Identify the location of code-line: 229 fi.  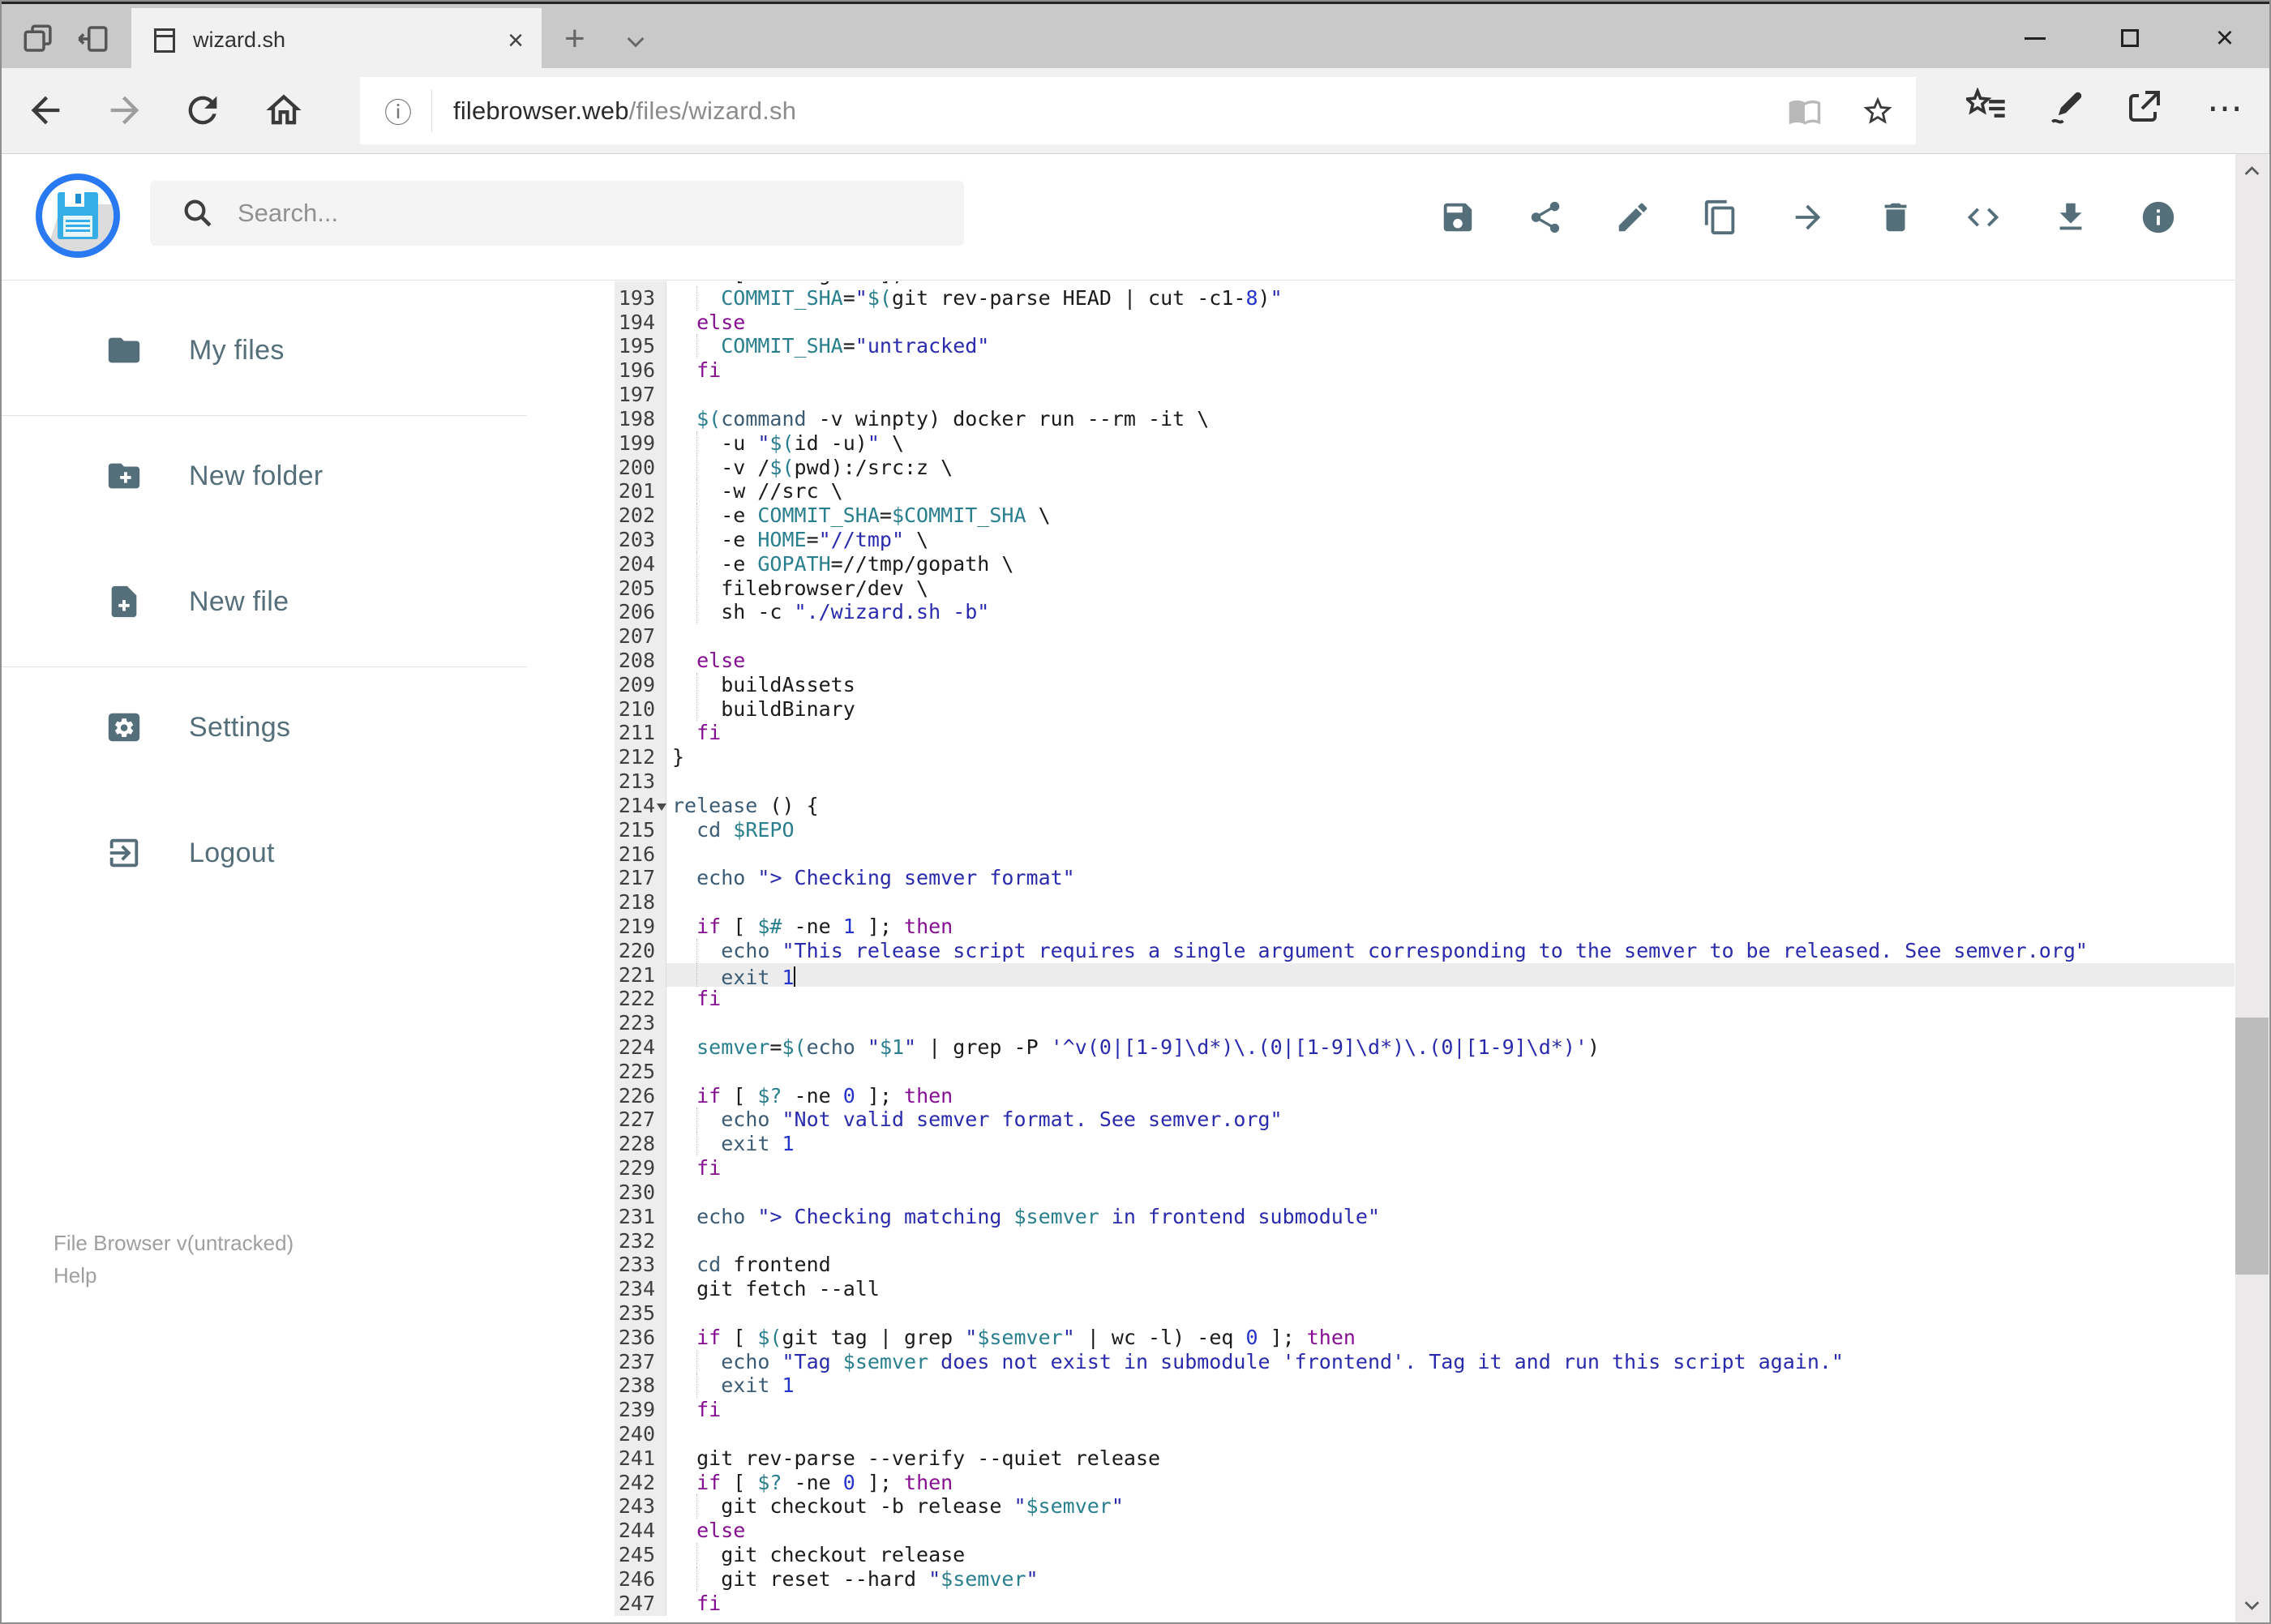
(1425, 1169).